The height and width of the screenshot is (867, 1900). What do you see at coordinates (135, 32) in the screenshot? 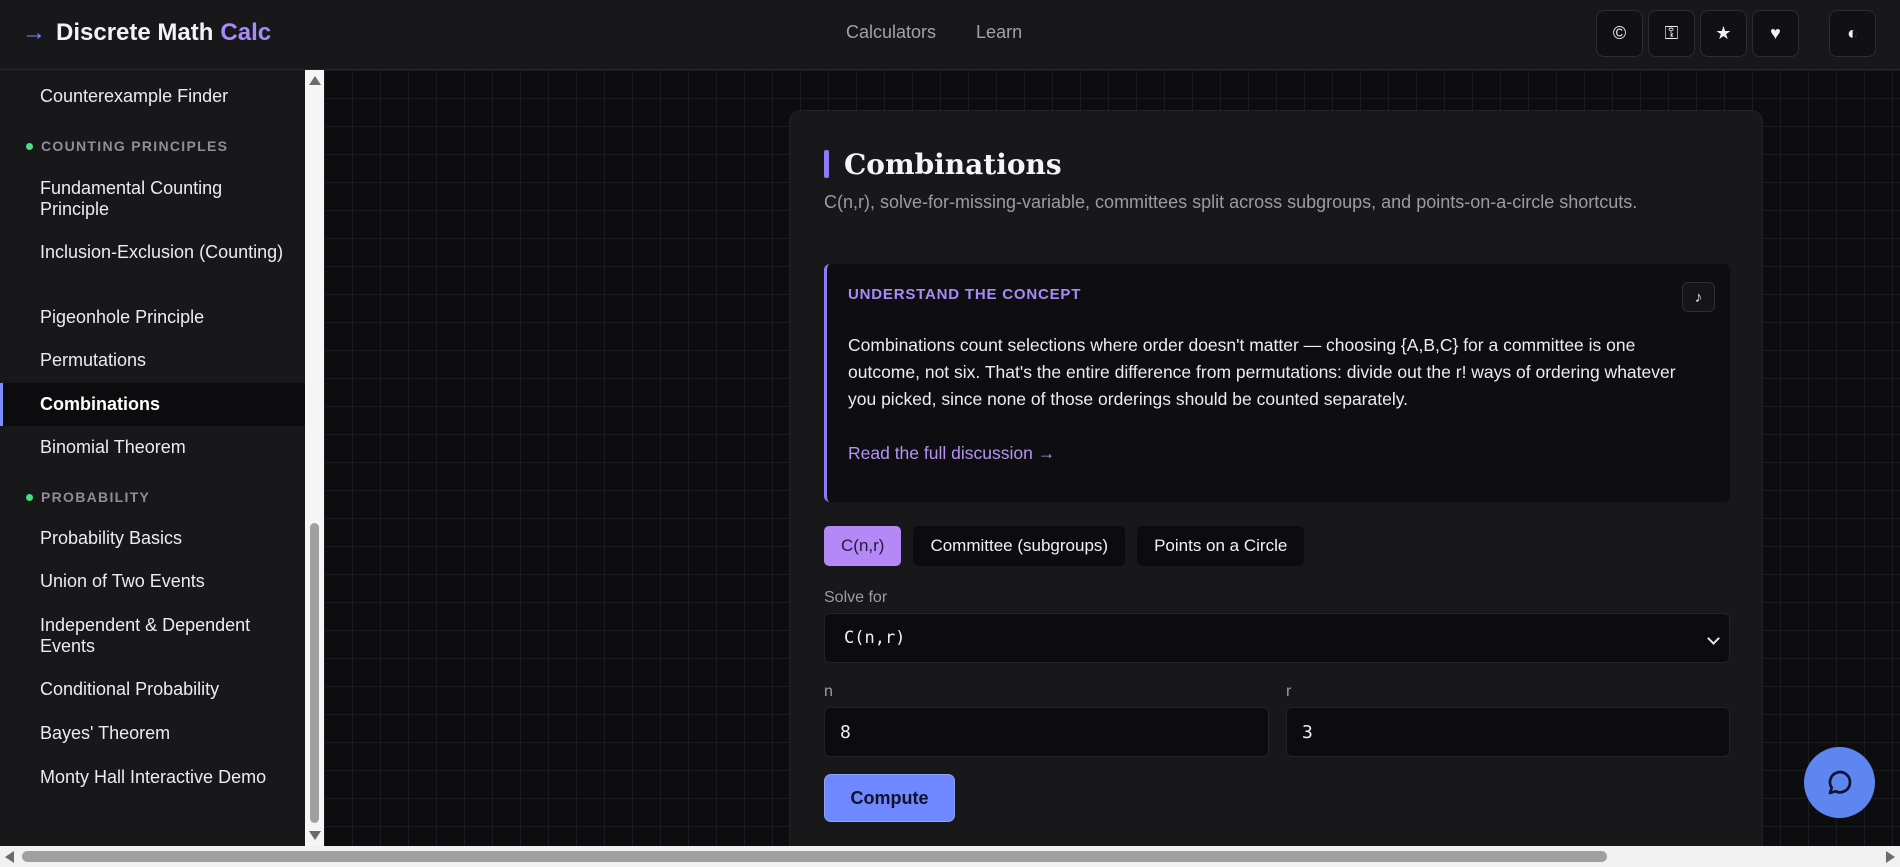
I see `brand-name: Discrete Math` at bounding box center [135, 32].